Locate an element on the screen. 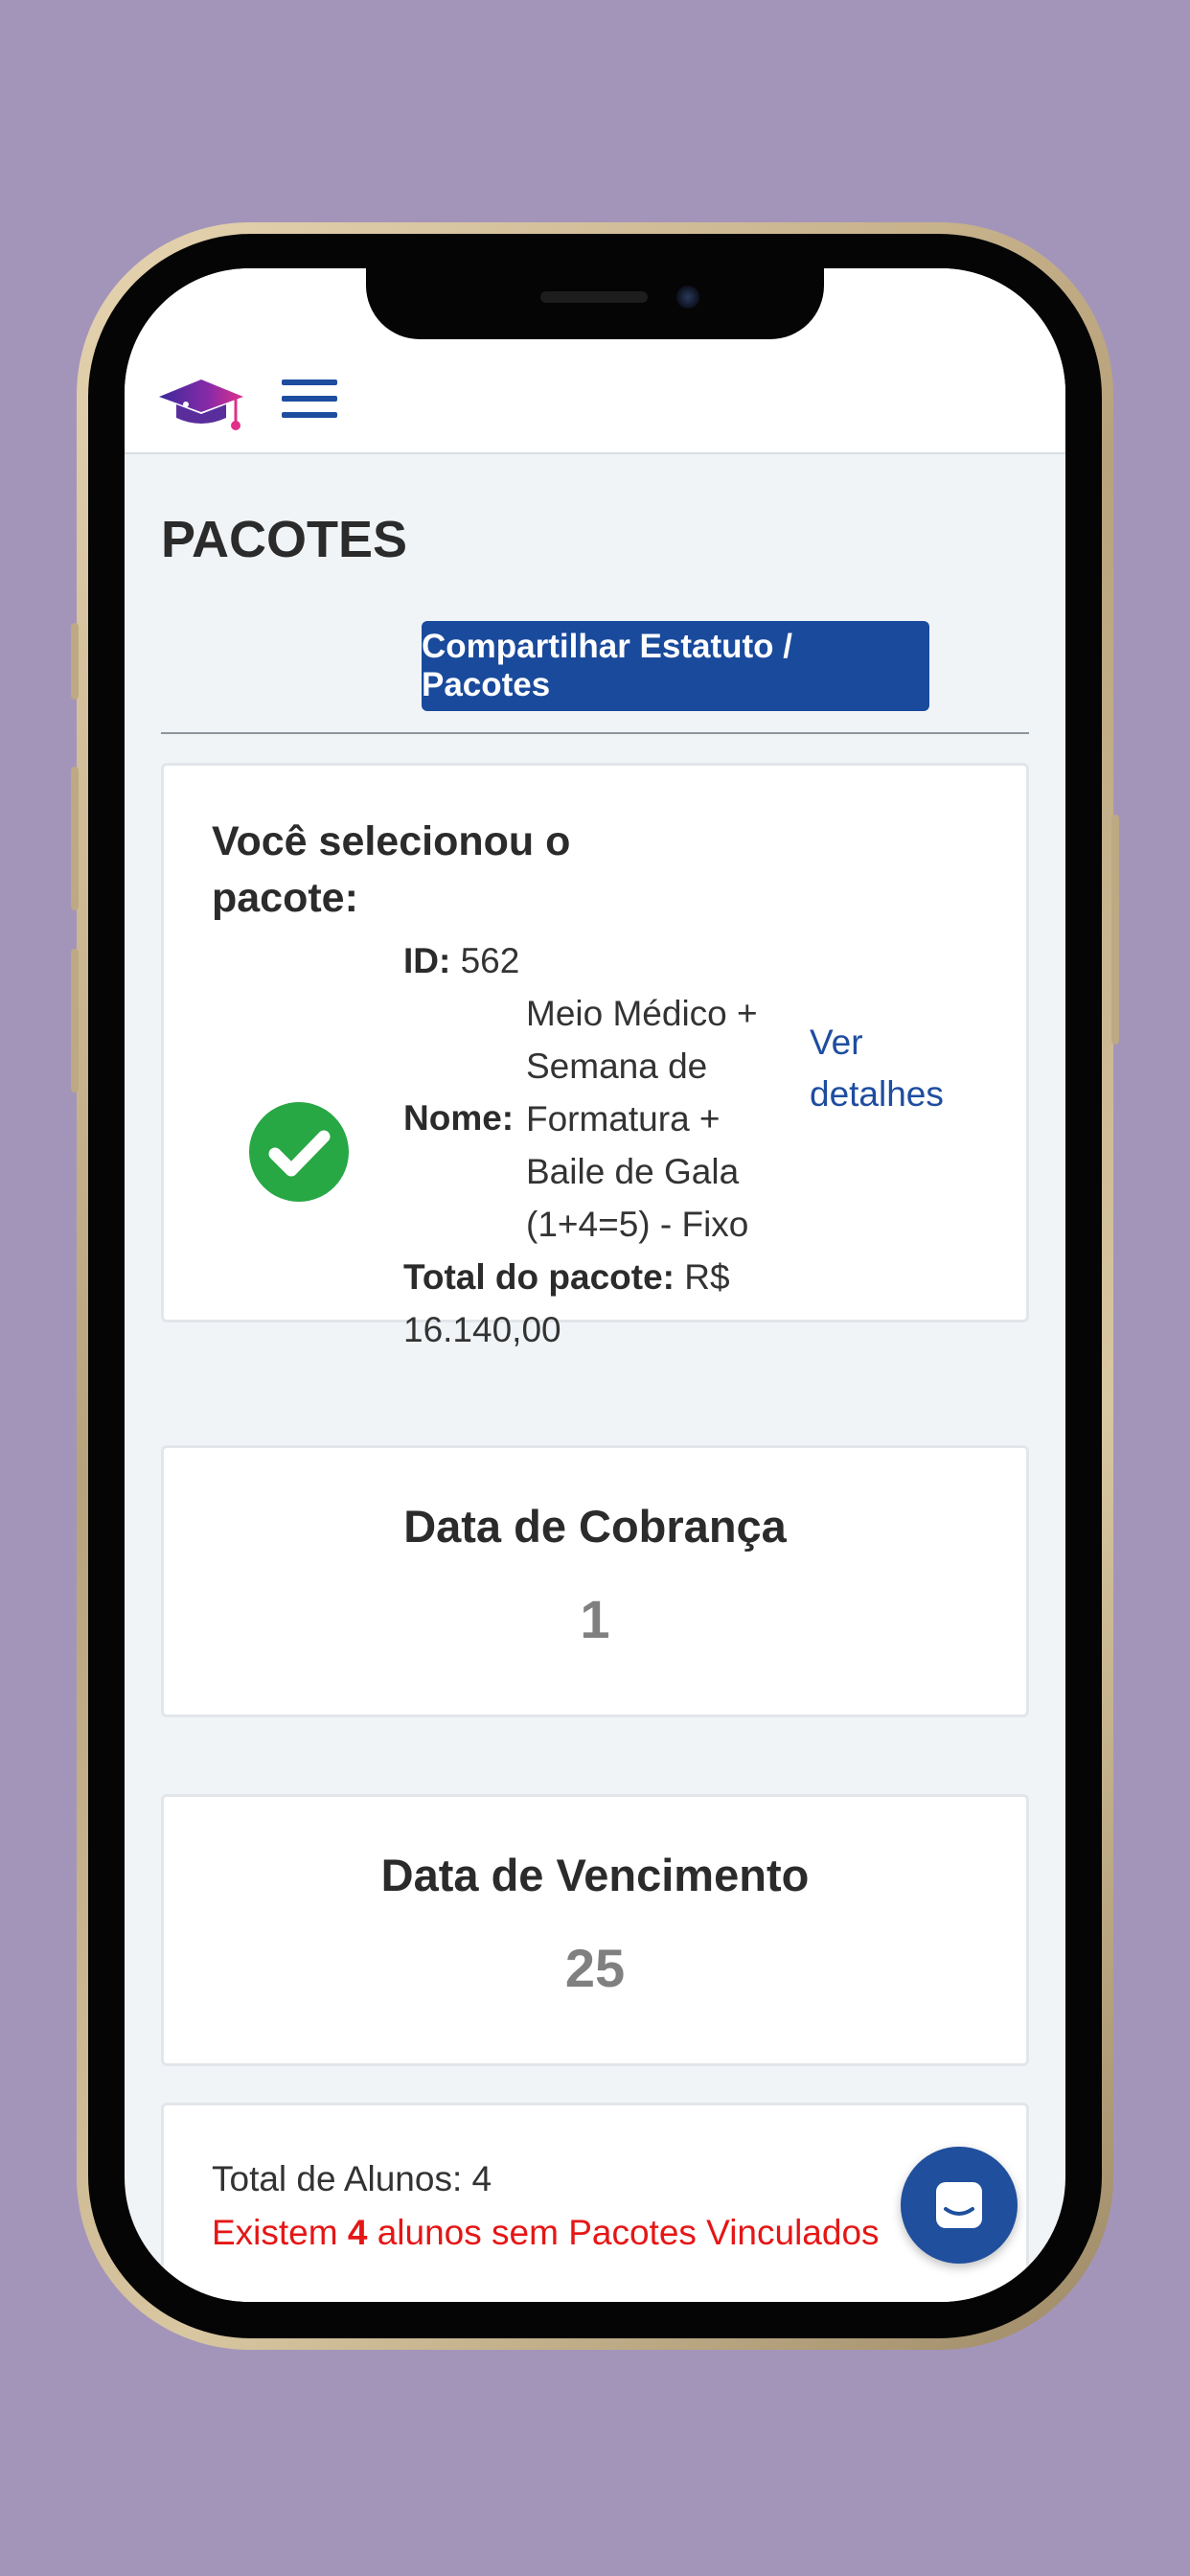 This screenshot has width=1190, height=2576. package-total-label: Total do pacote: is located at coordinates (539, 1277).